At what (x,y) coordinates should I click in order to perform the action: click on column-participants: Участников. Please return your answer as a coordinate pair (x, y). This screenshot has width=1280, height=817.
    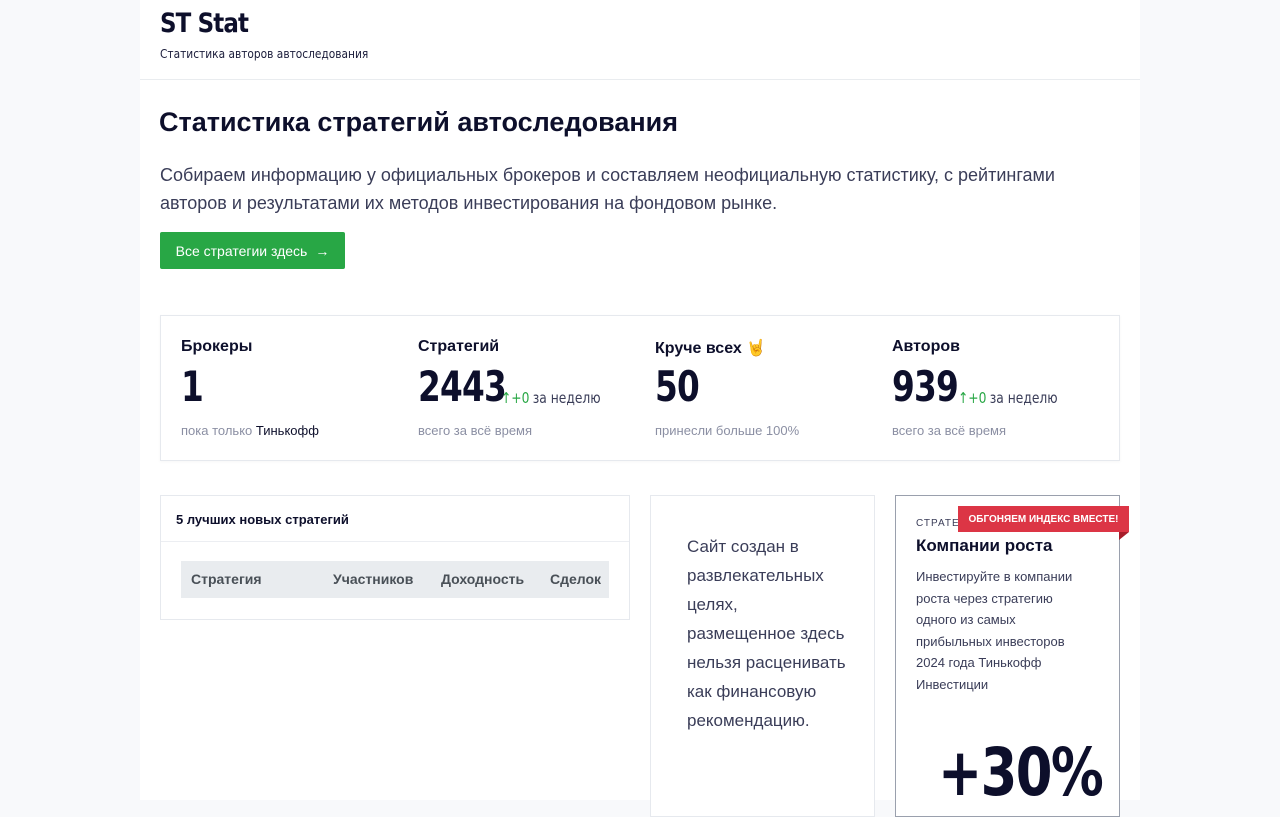
    Looking at the image, I should click on (373, 579).